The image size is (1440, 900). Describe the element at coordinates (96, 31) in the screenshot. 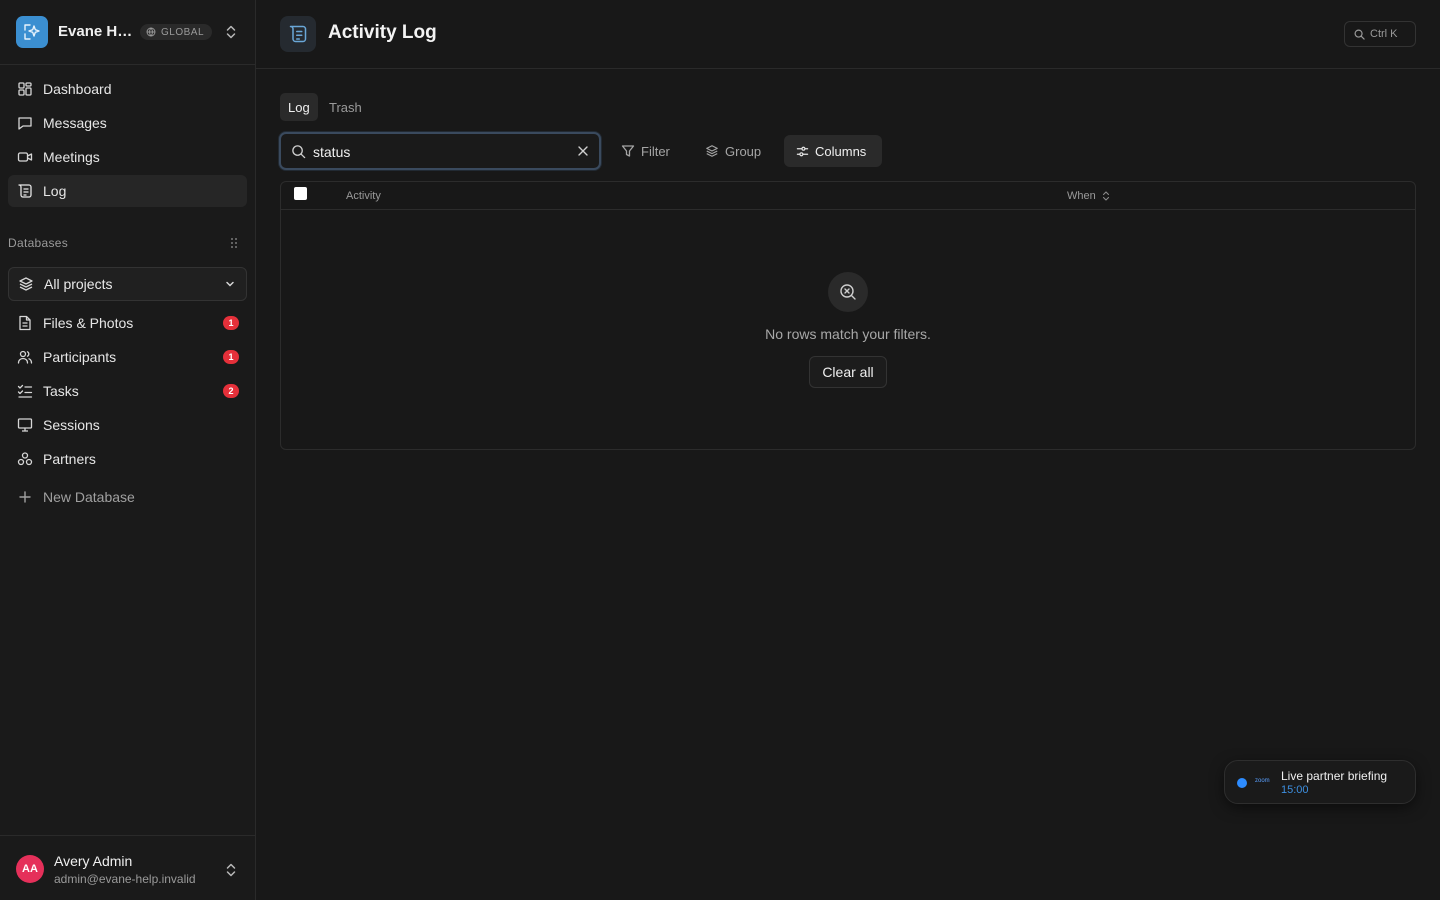

I see `workspace-name: Evane Help Desk` at that location.